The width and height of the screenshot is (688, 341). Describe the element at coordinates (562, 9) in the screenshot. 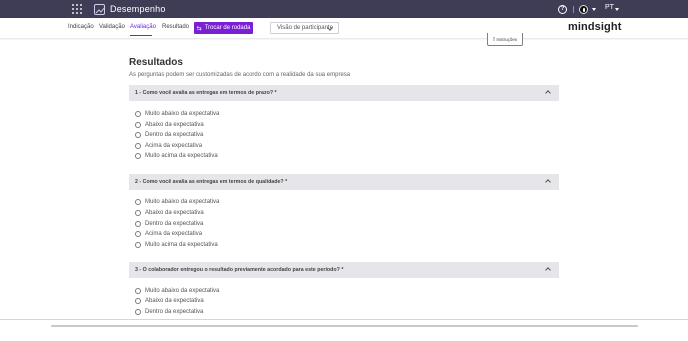

I see `help-icon: ?` at that location.